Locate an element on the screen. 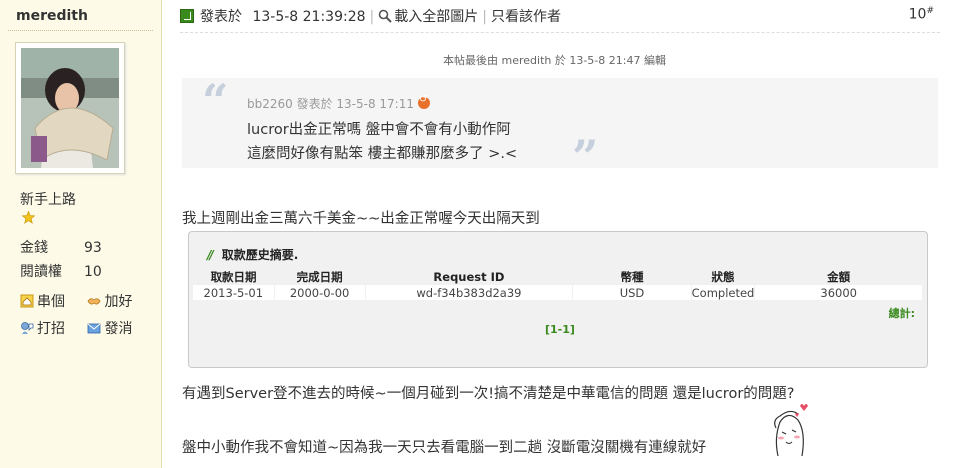 The image size is (953, 468). action-row: 打招 發消 is located at coordinates (85, 328).